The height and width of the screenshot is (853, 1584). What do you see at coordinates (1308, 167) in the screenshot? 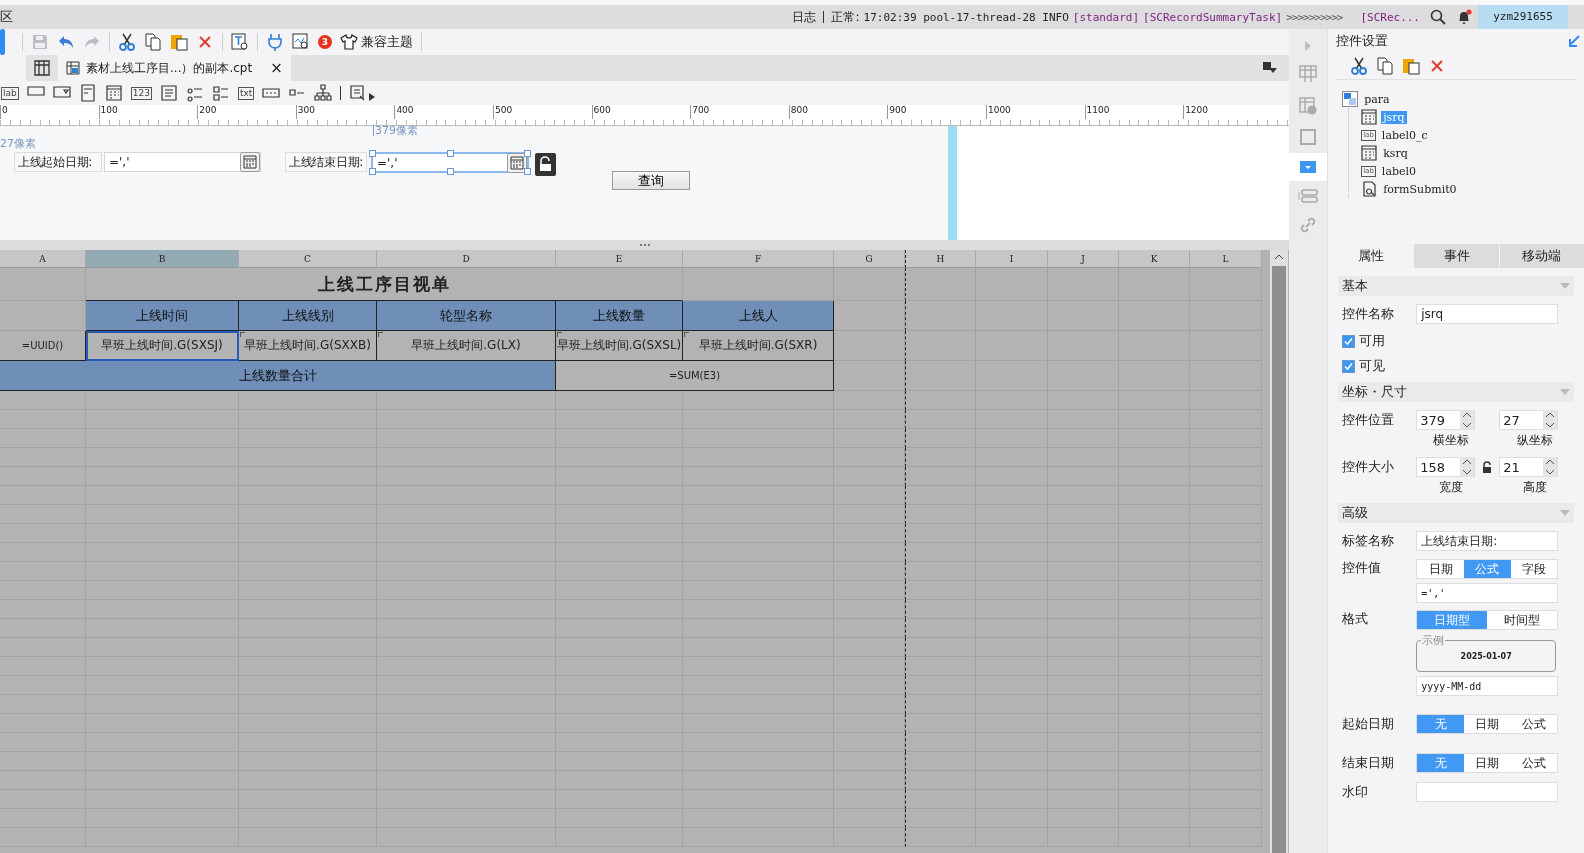
I see `dropdown-icon` at bounding box center [1308, 167].